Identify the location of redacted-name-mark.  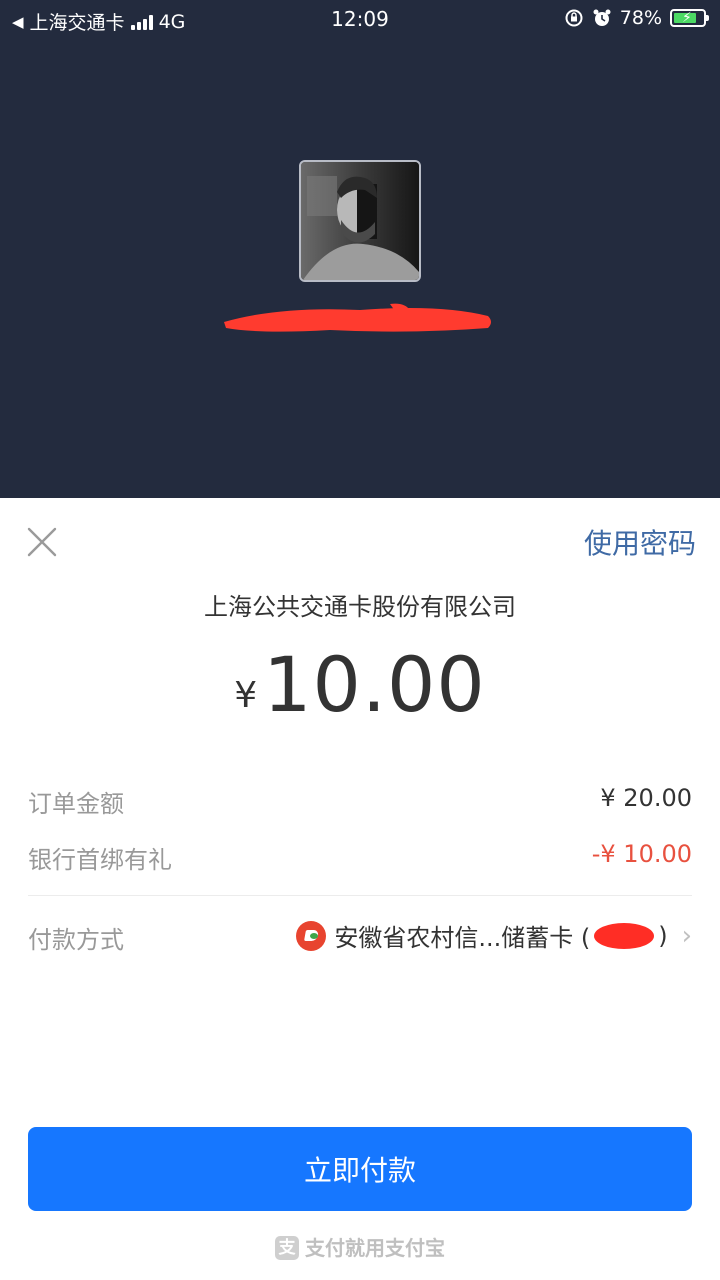
(357, 317).